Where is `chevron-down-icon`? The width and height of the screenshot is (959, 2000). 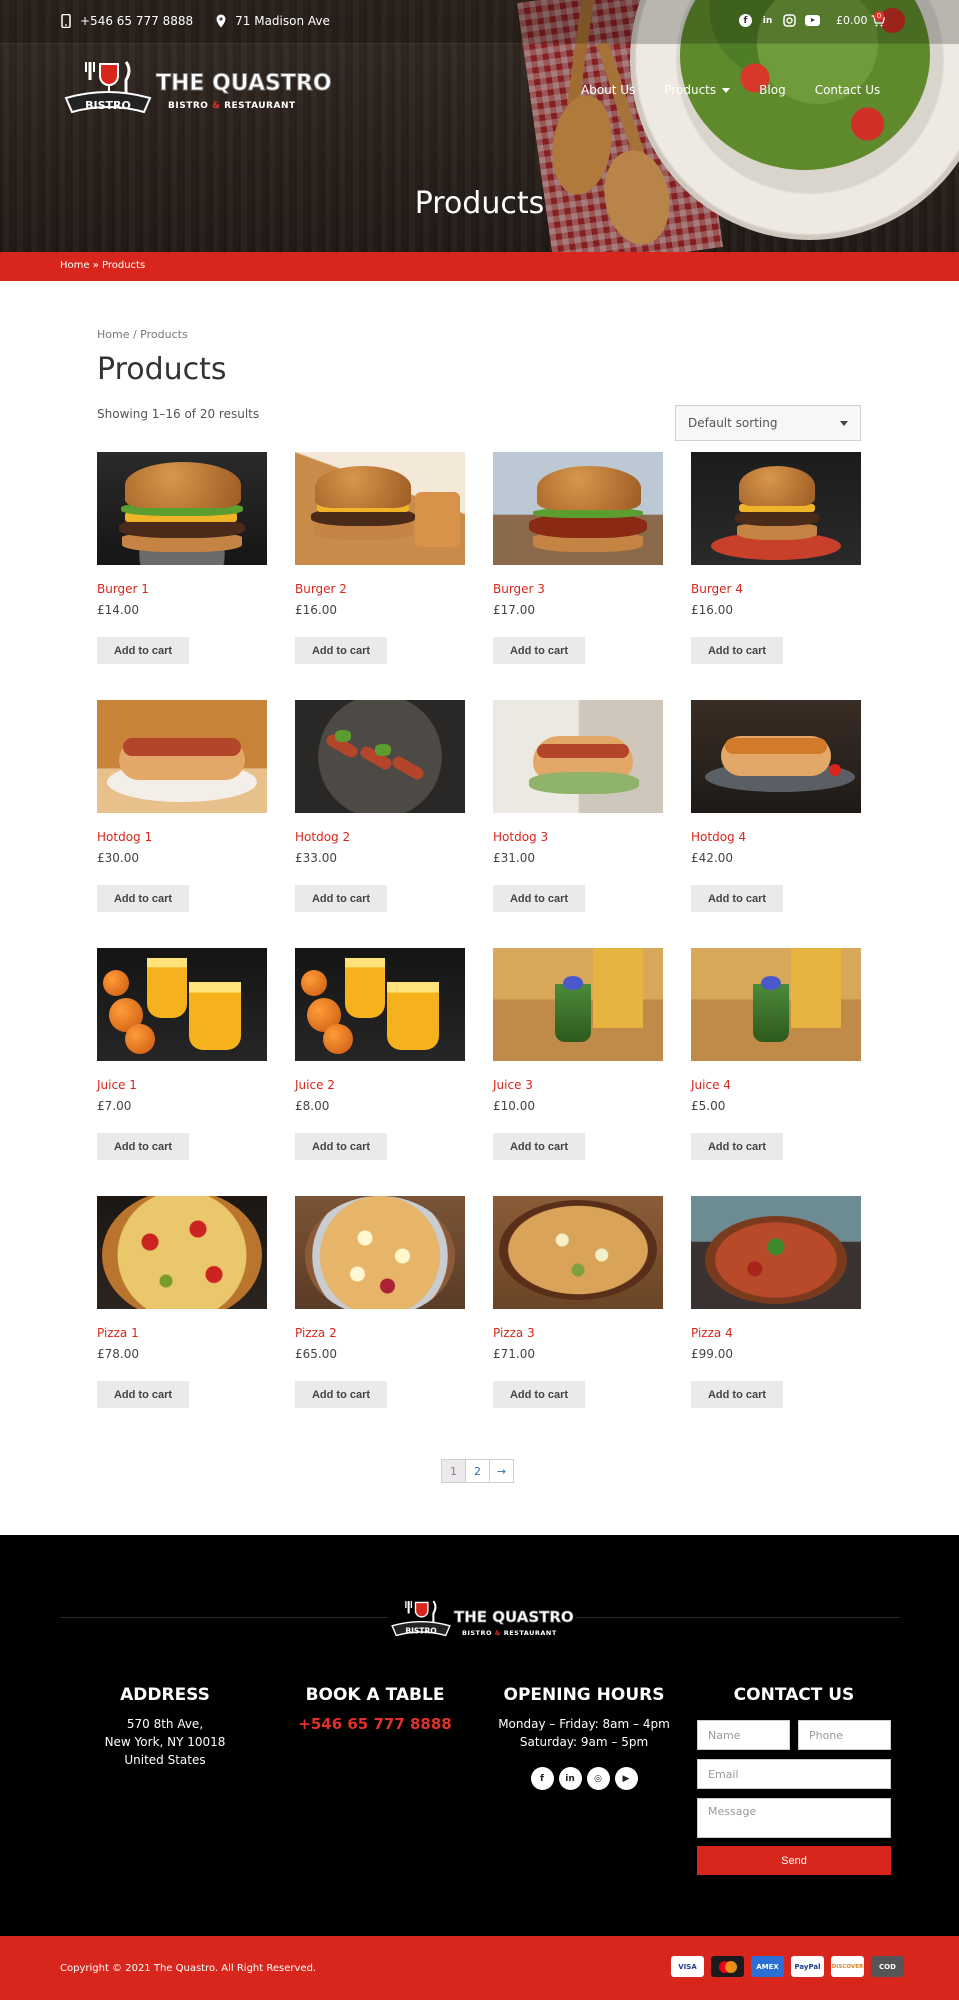 chevron-down-icon is located at coordinates (726, 90).